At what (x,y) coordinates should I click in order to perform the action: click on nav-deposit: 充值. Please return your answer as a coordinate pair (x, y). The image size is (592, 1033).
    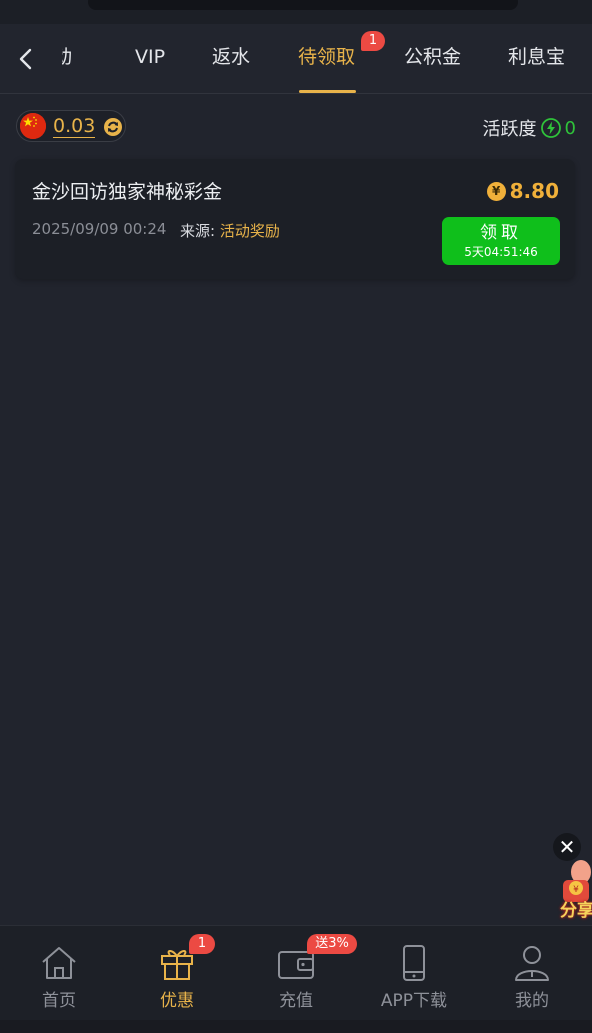
    Looking at the image, I should click on (296, 977).